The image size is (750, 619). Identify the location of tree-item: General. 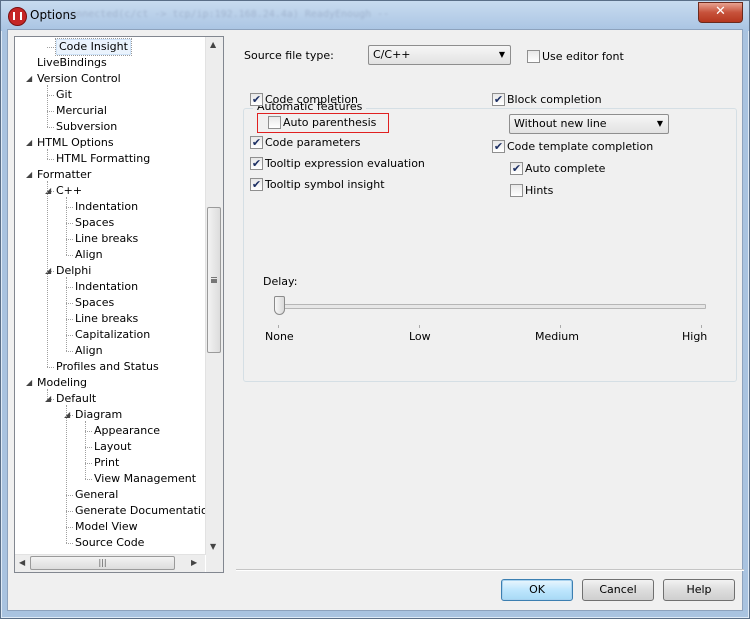
(96, 495).